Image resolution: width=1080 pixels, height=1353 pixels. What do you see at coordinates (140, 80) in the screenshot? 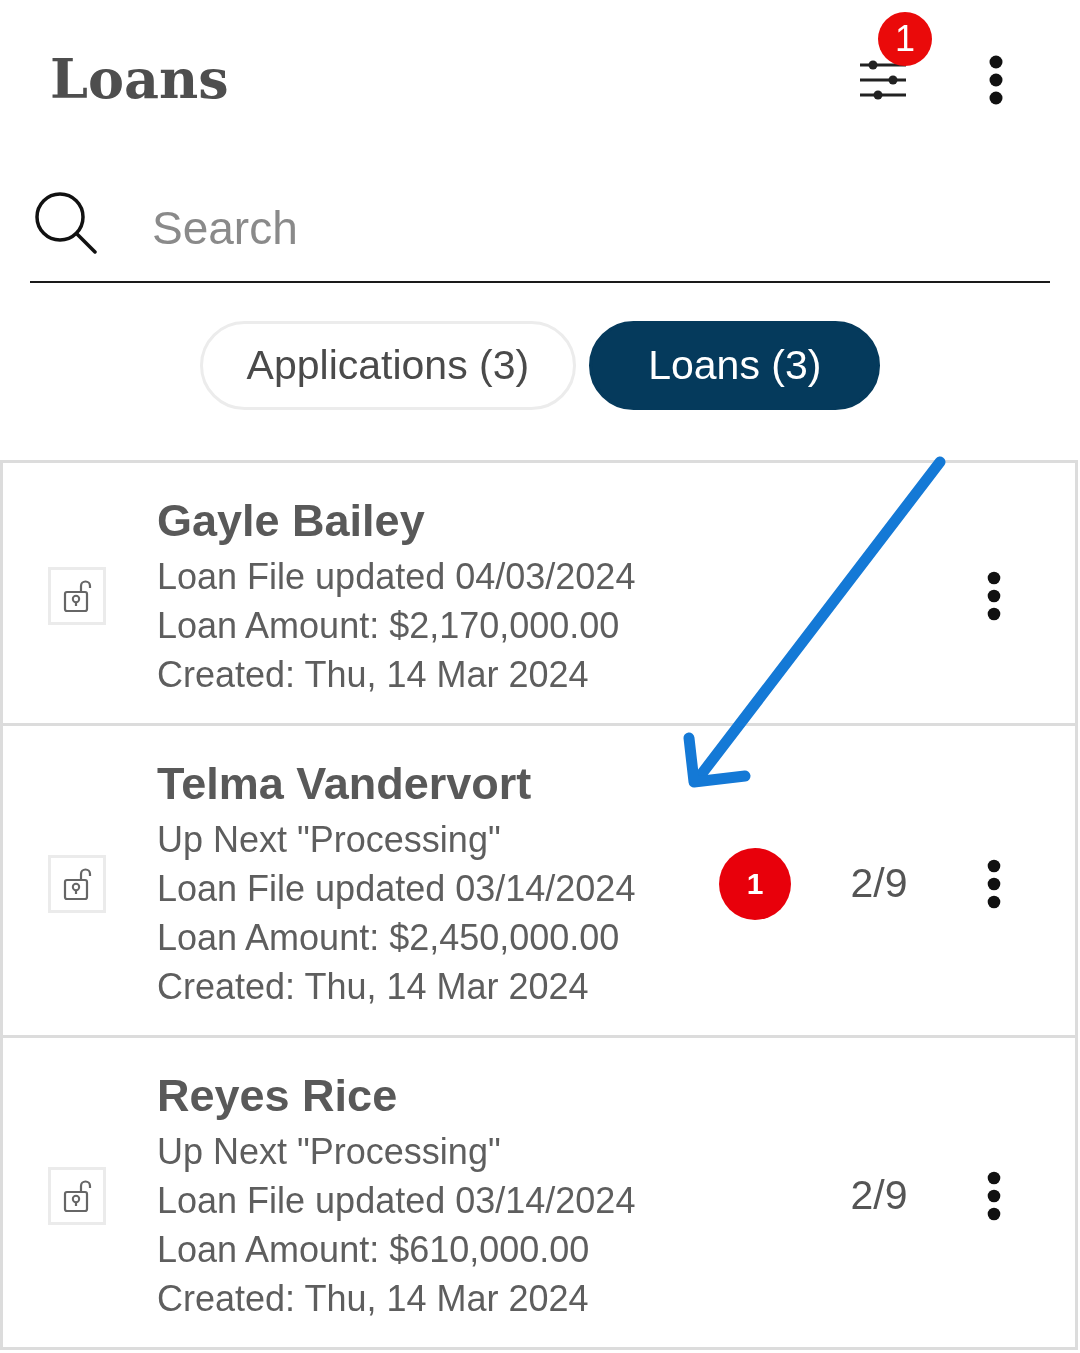
I see `page-title: Loans` at bounding box center [140, 80].